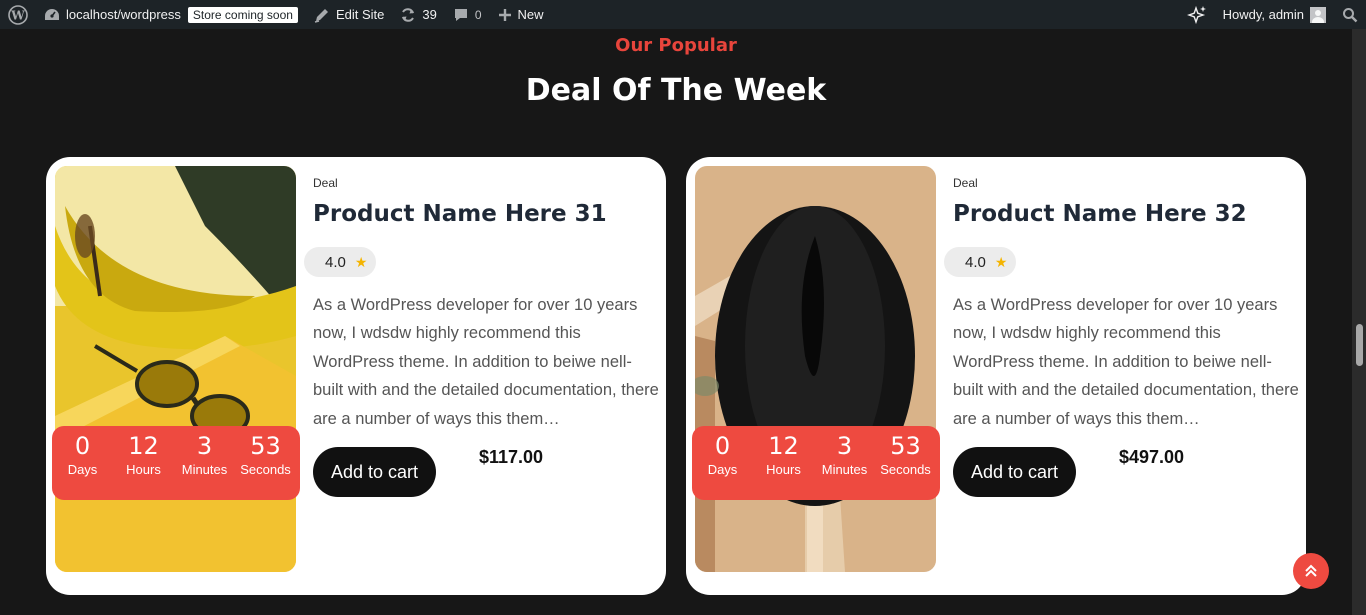 This screenshot has height=615, width=1366. I want to click on new-label: New, so click(530, 14).